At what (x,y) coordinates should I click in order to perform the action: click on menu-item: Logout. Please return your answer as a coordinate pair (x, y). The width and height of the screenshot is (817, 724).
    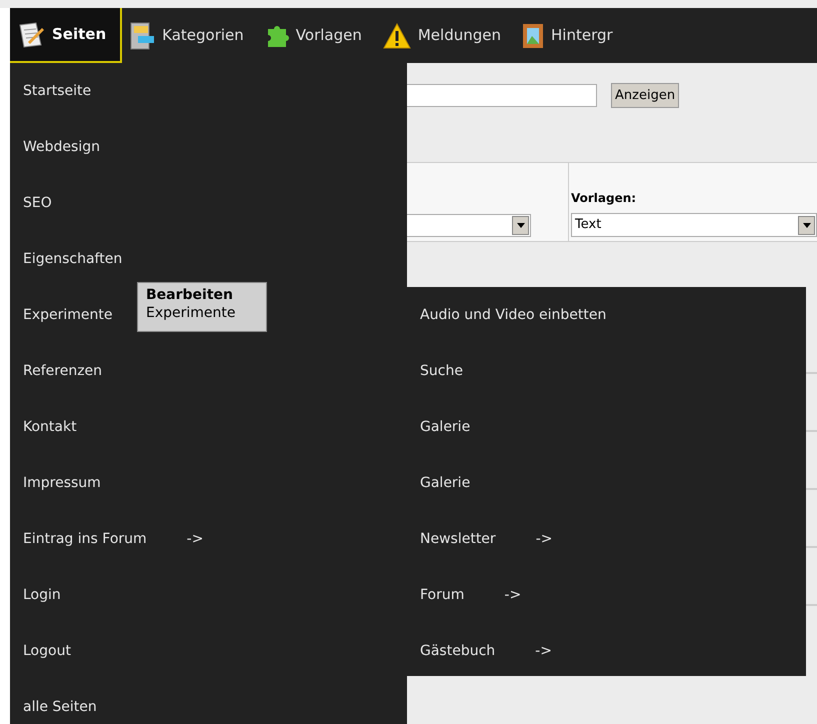
    Looking at the image, I should click on (47, 651).